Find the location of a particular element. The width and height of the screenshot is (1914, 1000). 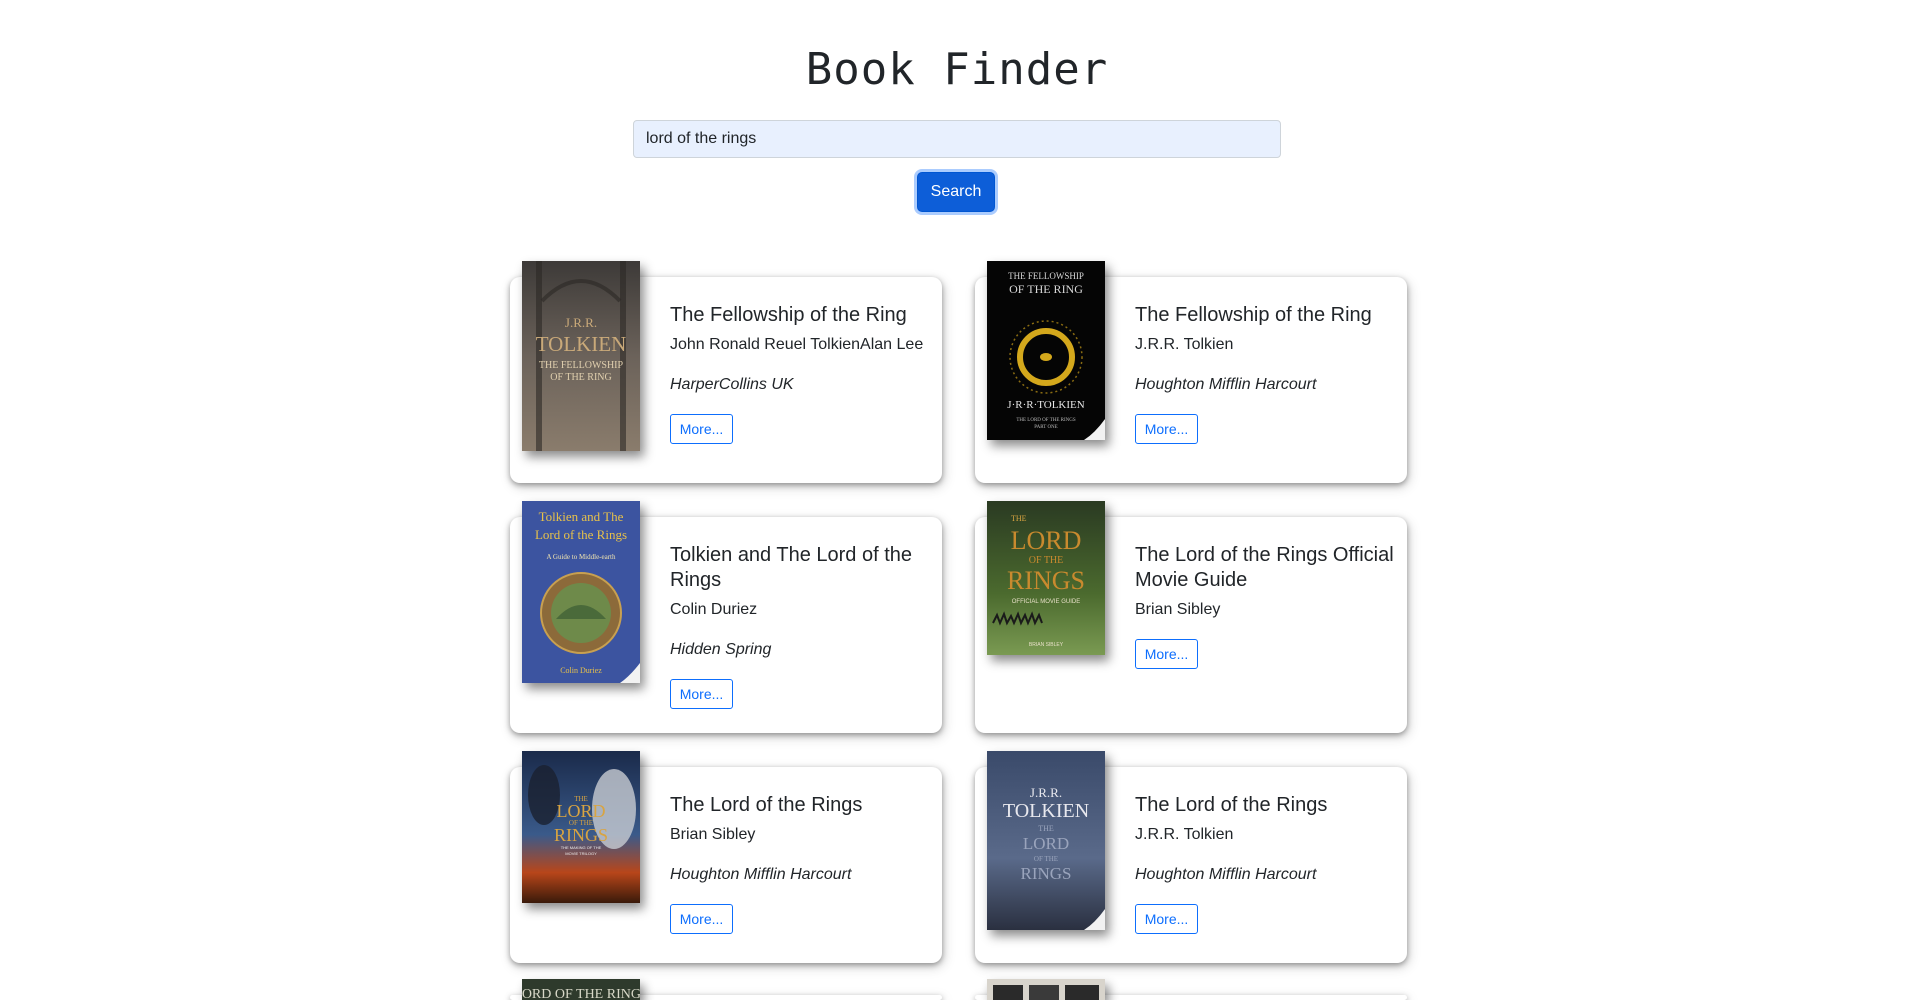

book-cover-image is located at coordinates (1046, 989).